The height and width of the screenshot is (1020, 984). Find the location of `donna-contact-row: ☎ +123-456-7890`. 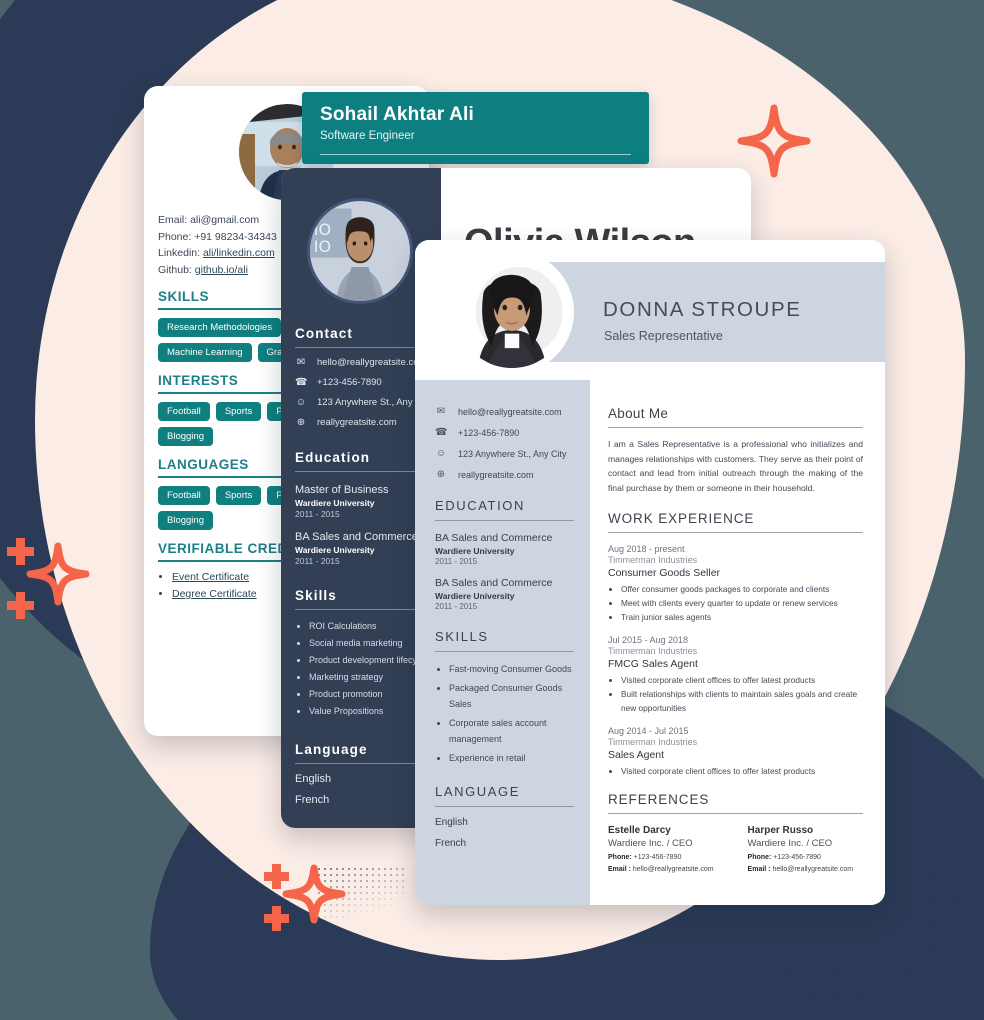

donna-contact-row: ☎ +123-456-7890 is located at coordinates (504, 432).